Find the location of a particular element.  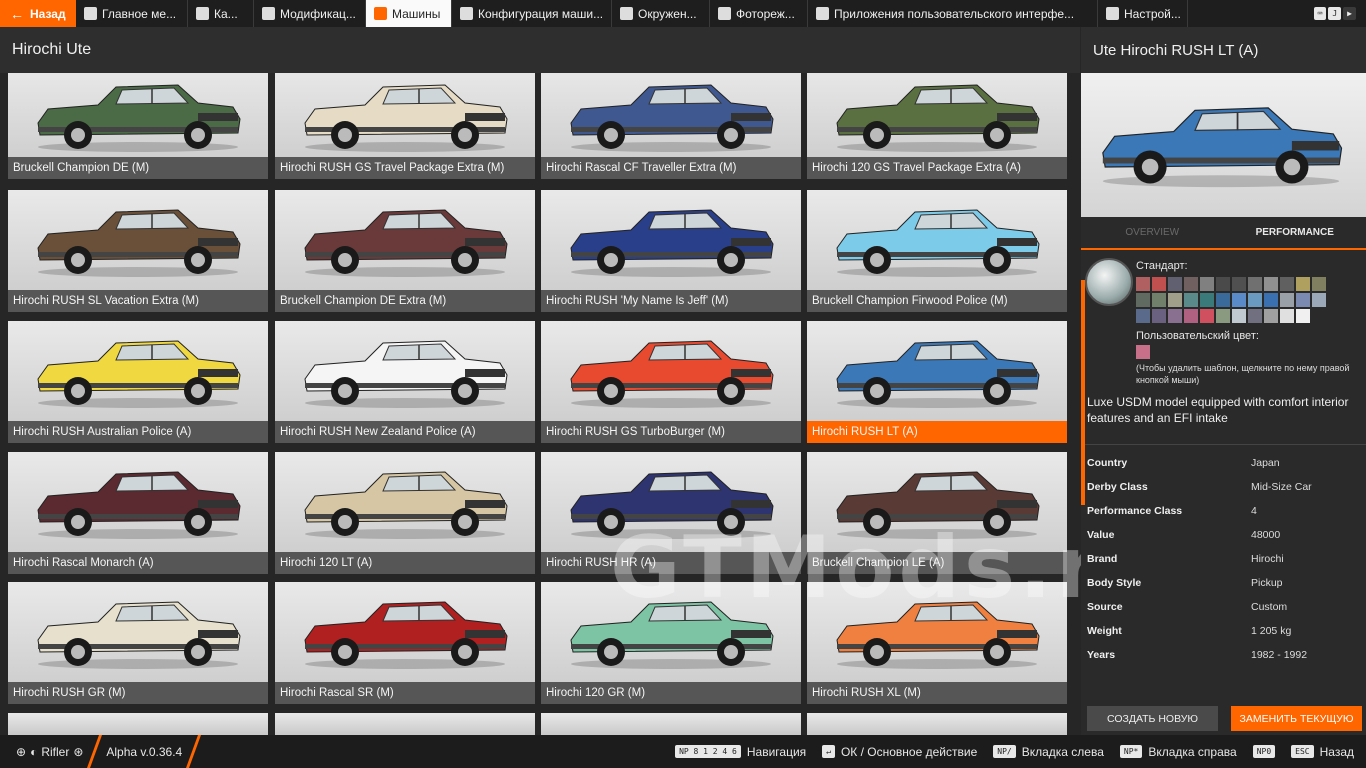

vehicle-card: Hirochi 120 GS Travel Package Extra (A) is located at coordinates (937, 126).